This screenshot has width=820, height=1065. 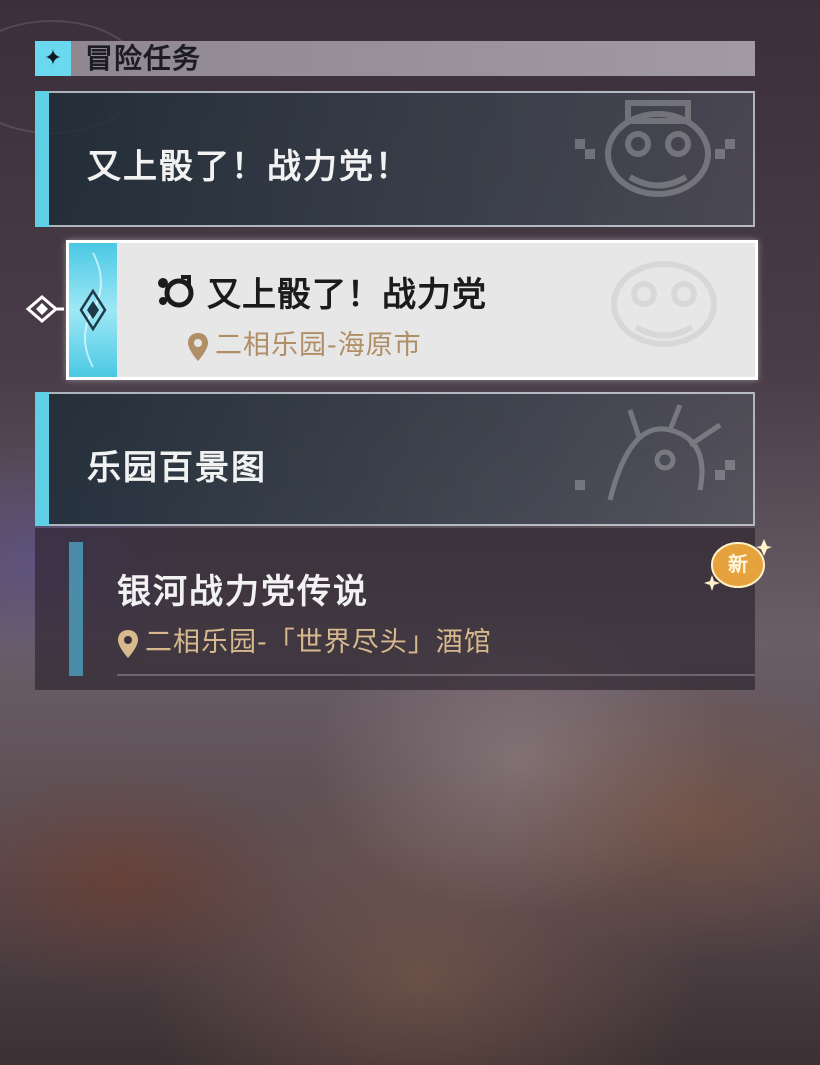 What do you see at coordinates (143, 58) in the screenshot?
I see `section-title: 冒险任务` at bounding box center [143, 58].